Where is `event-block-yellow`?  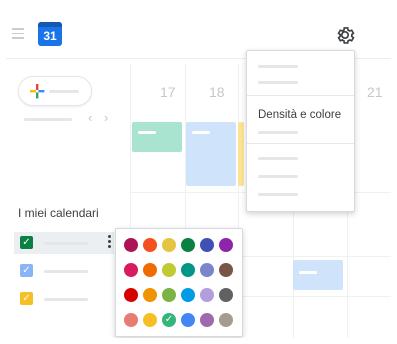 event-block-yellow is located at coordinates (241, 154).